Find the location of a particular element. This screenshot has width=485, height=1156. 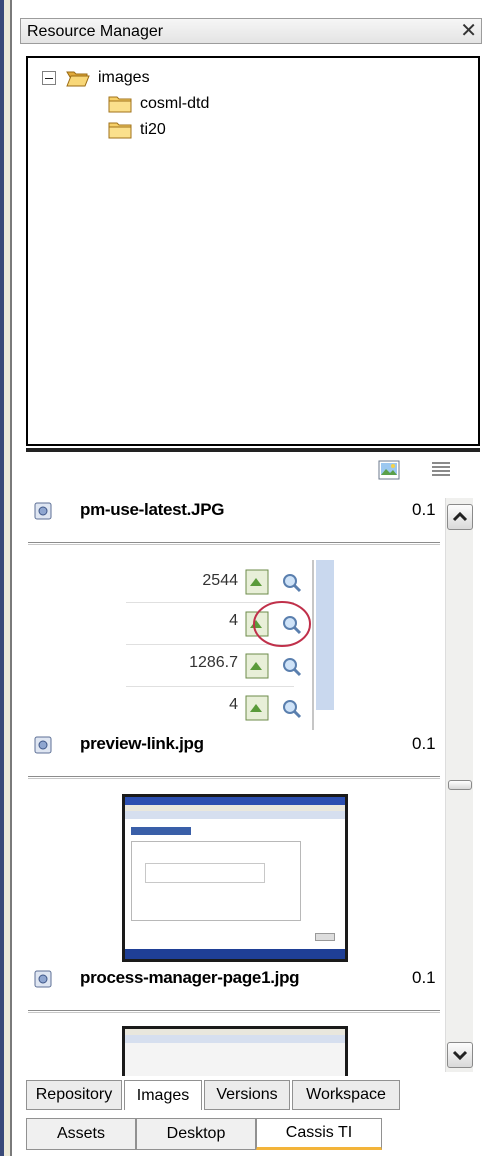

tab-cassis-ti: Cassis TI is located at coordinates (319, 1134).